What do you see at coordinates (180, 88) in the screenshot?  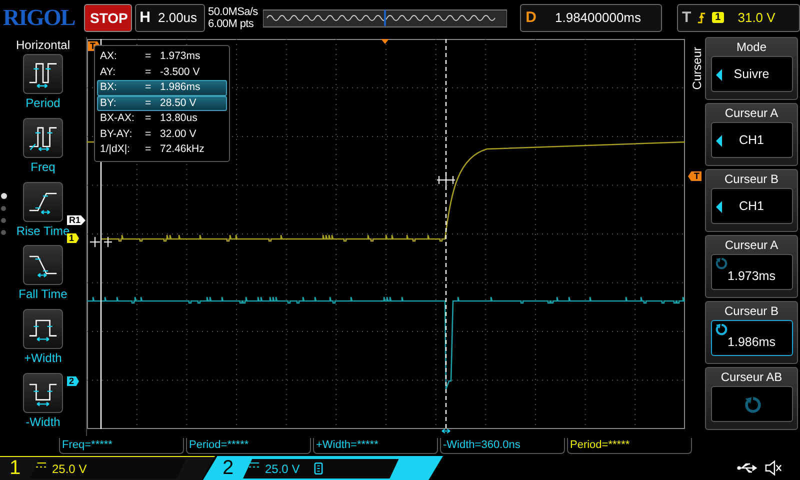 I see `readout-value: 1.986ms` at bounding box center [180, 88].